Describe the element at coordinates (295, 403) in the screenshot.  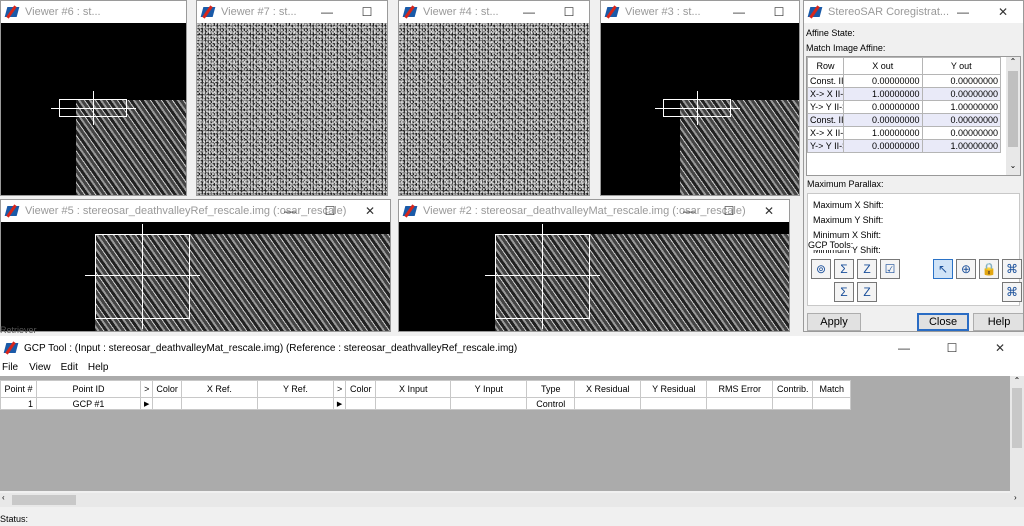
I see `cell-y-ref` at that location.